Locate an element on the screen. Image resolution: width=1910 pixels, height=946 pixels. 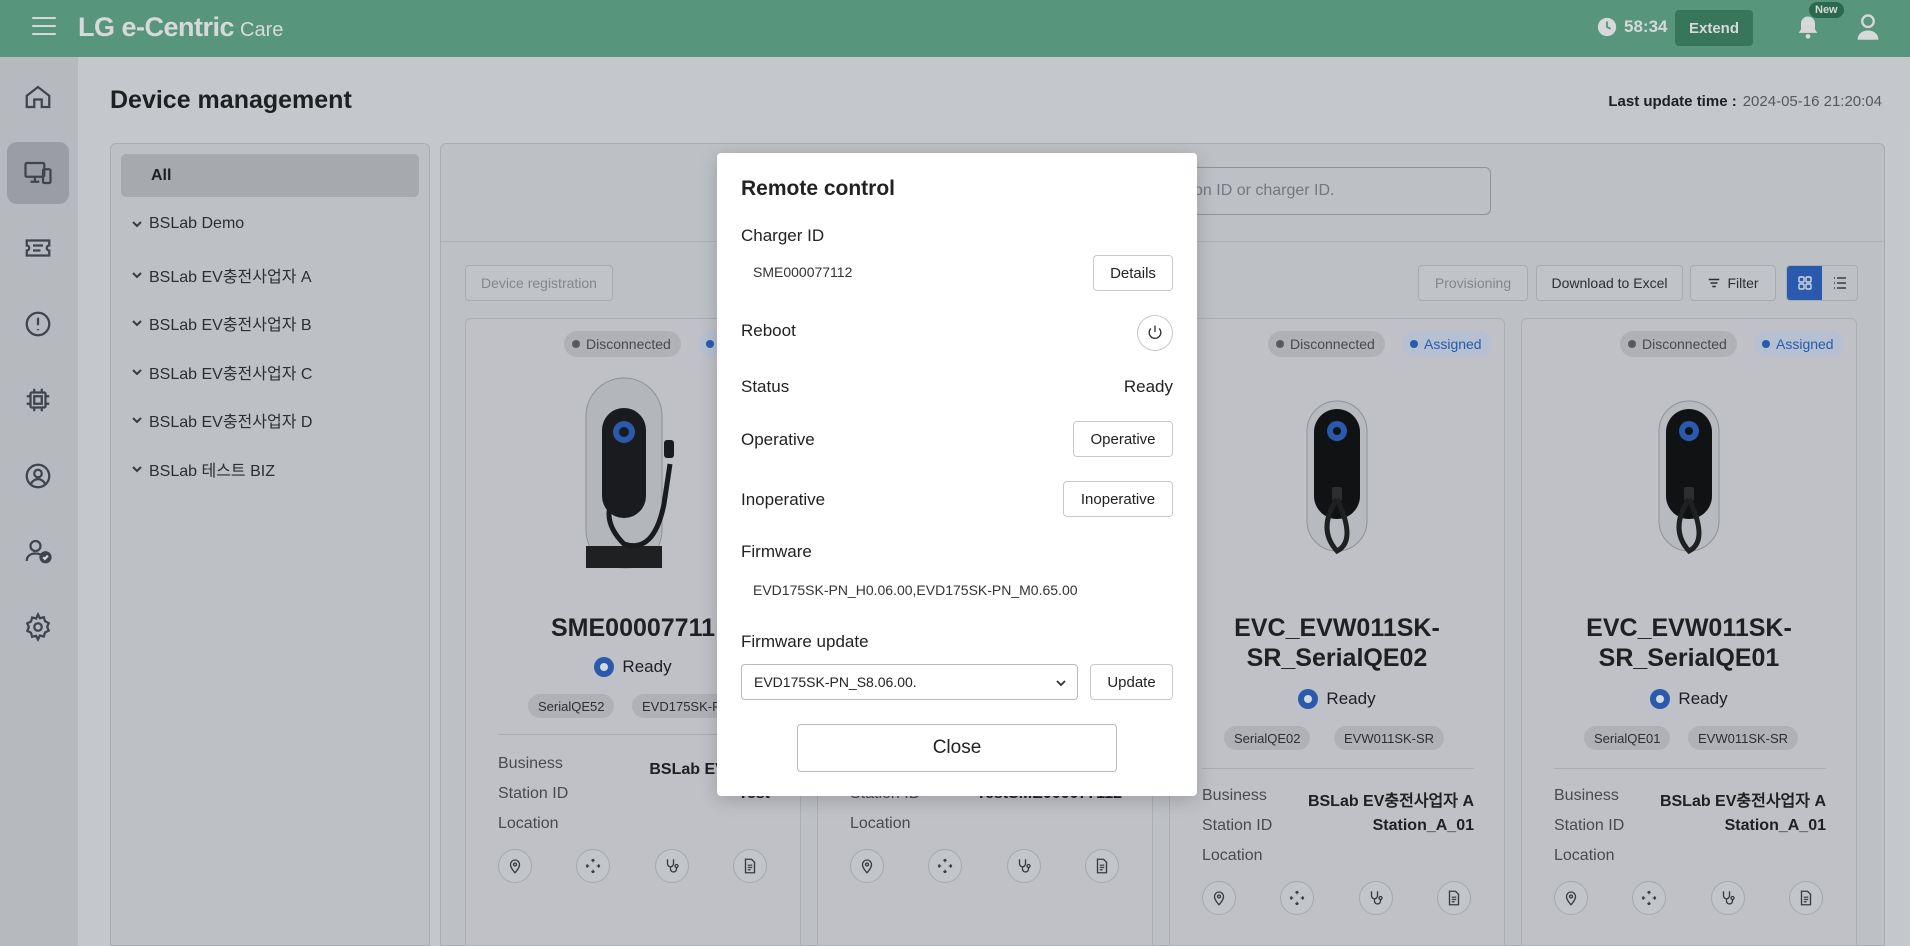
power-icon is located at coordinates (1155, 332).